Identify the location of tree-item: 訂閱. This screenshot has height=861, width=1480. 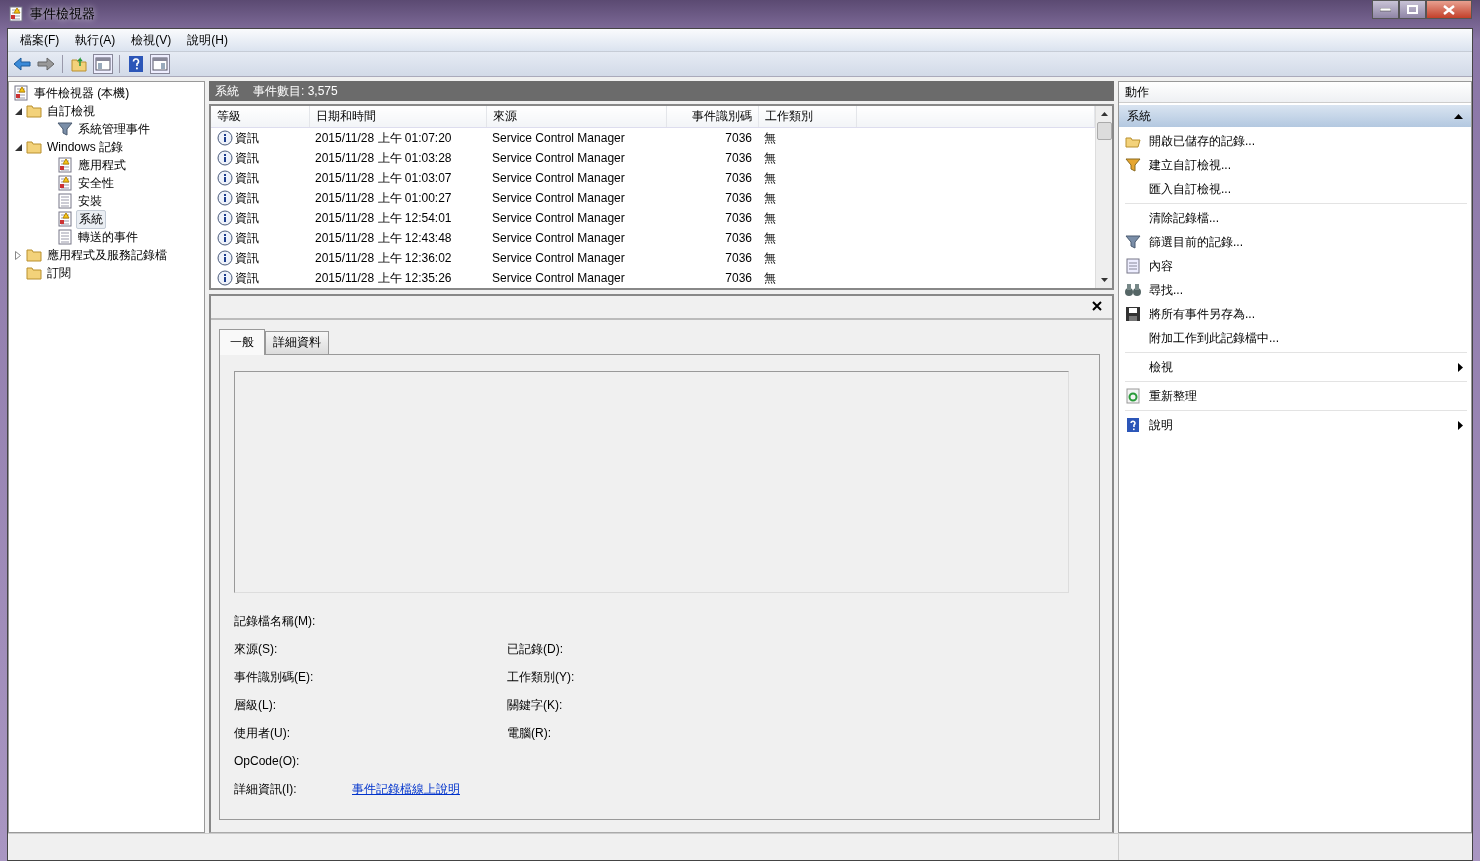
(59, 273).